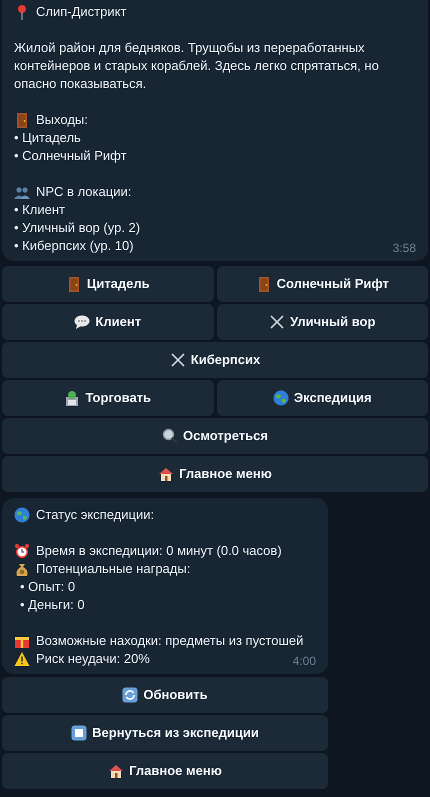 The height and width of the screenshot is (797, 430). Describe the element at coordinates (322, 284) in the screenshot. I see `keyboard-button: Солнечный Рифт` at that location.